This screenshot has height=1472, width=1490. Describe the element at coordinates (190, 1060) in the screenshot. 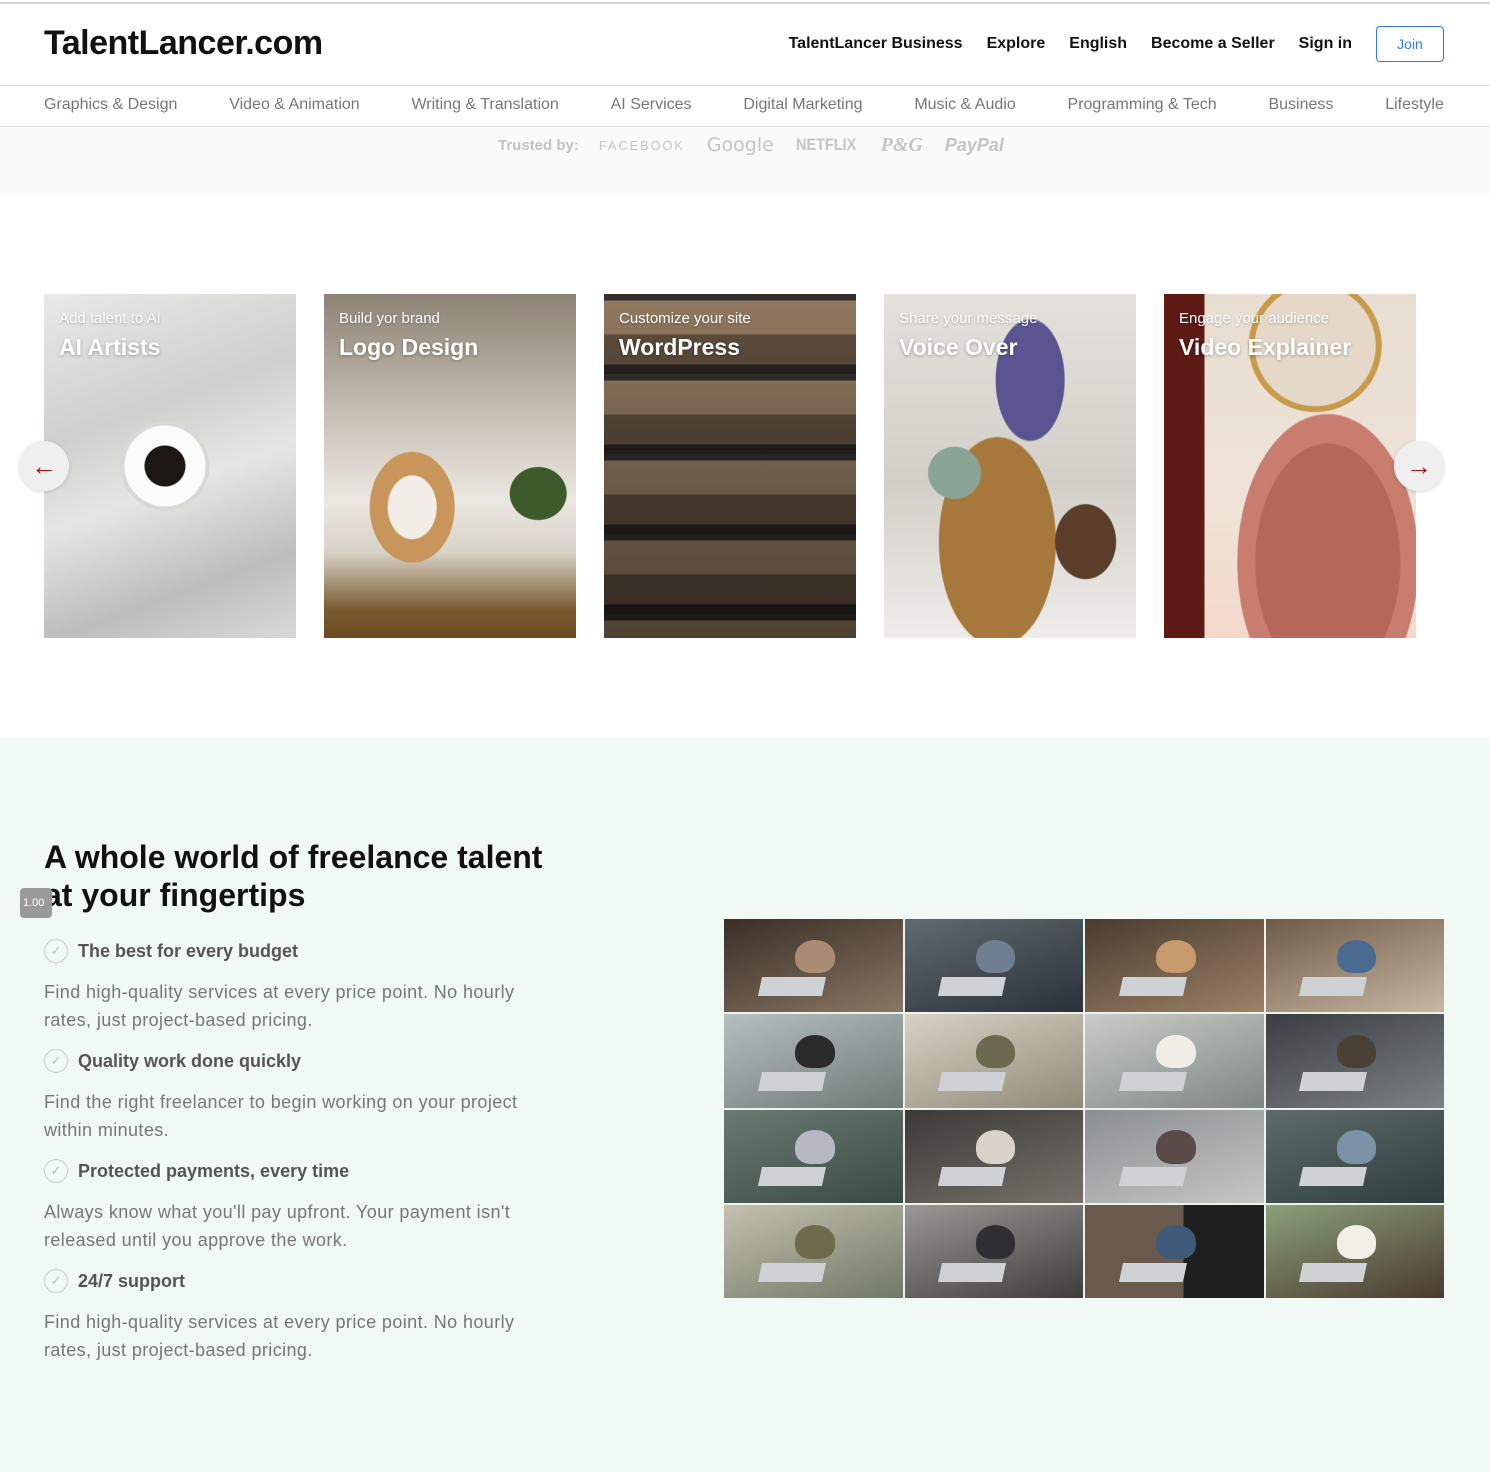

I see `feature-heading: Quality work done quickly` at that location.